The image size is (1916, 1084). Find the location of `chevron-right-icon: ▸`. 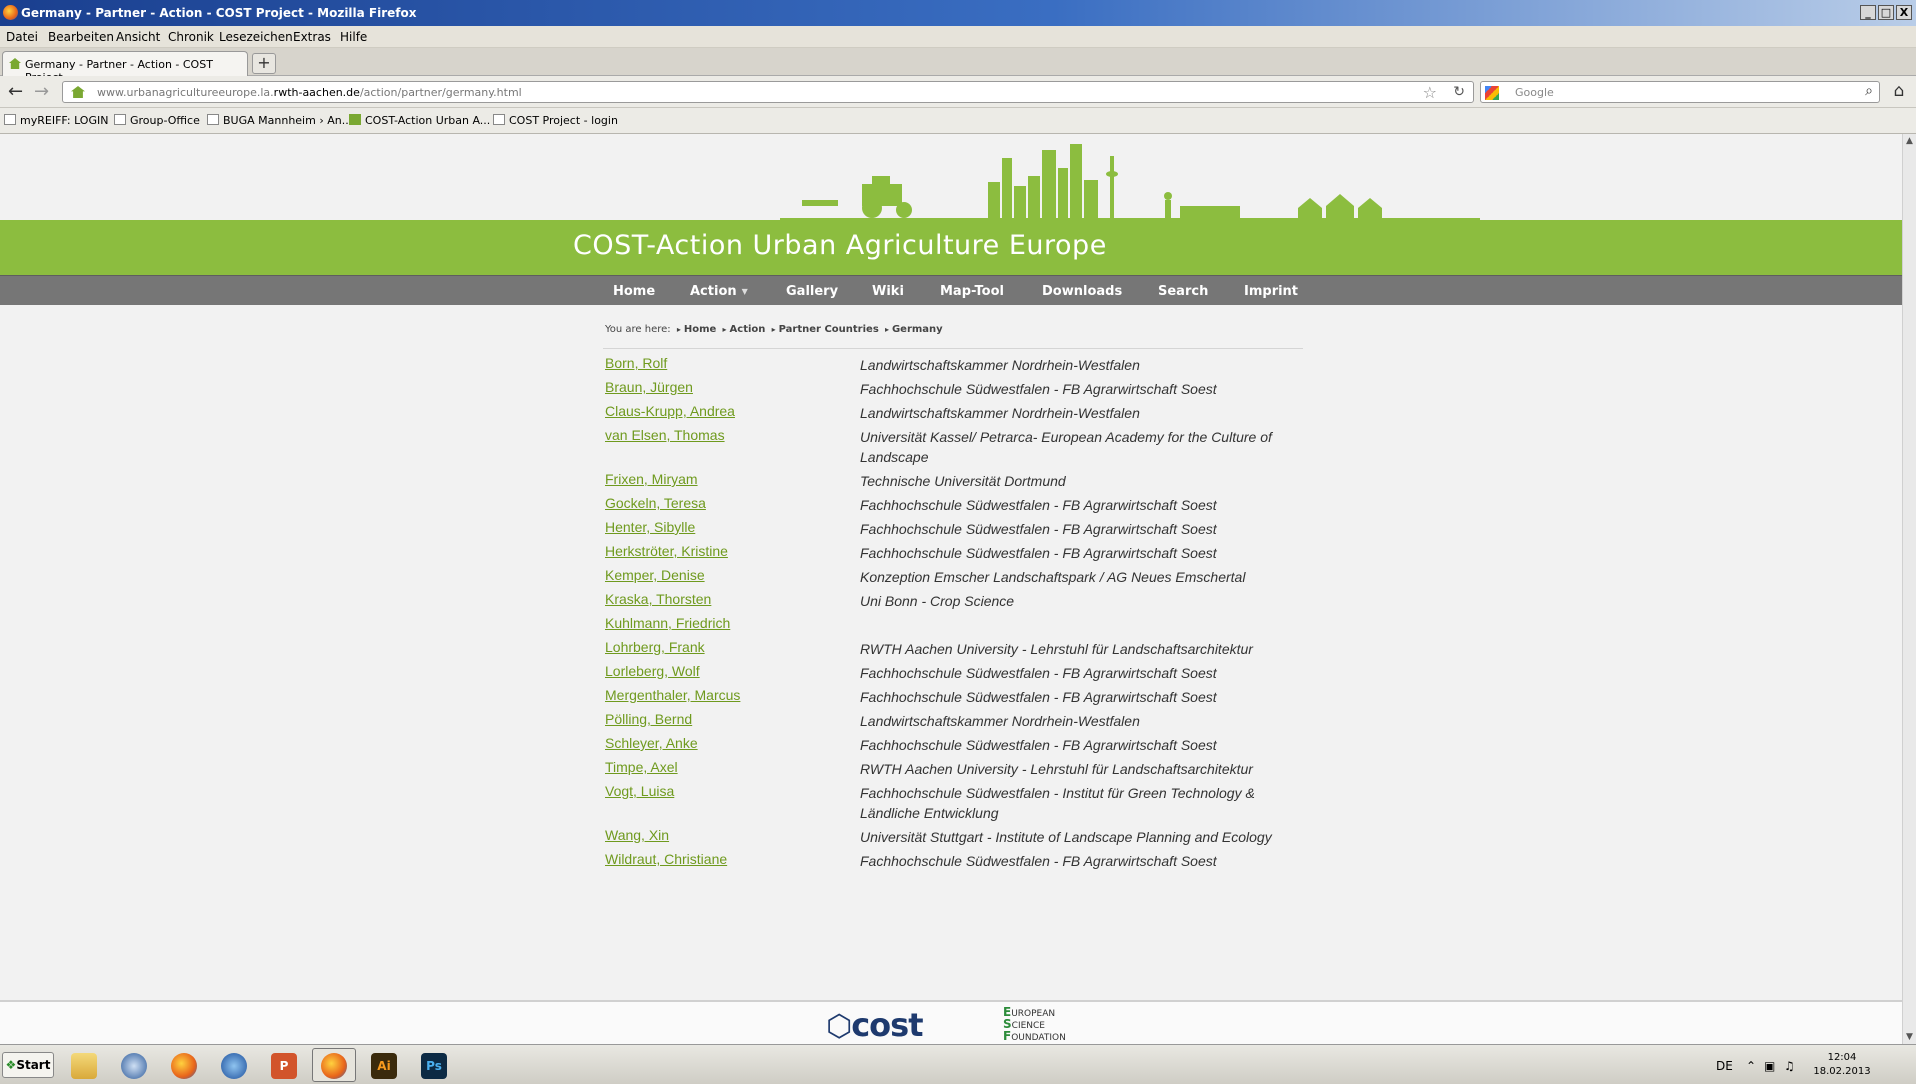

chevron-right-icon: ▸ is located at coordinates (678, 329).